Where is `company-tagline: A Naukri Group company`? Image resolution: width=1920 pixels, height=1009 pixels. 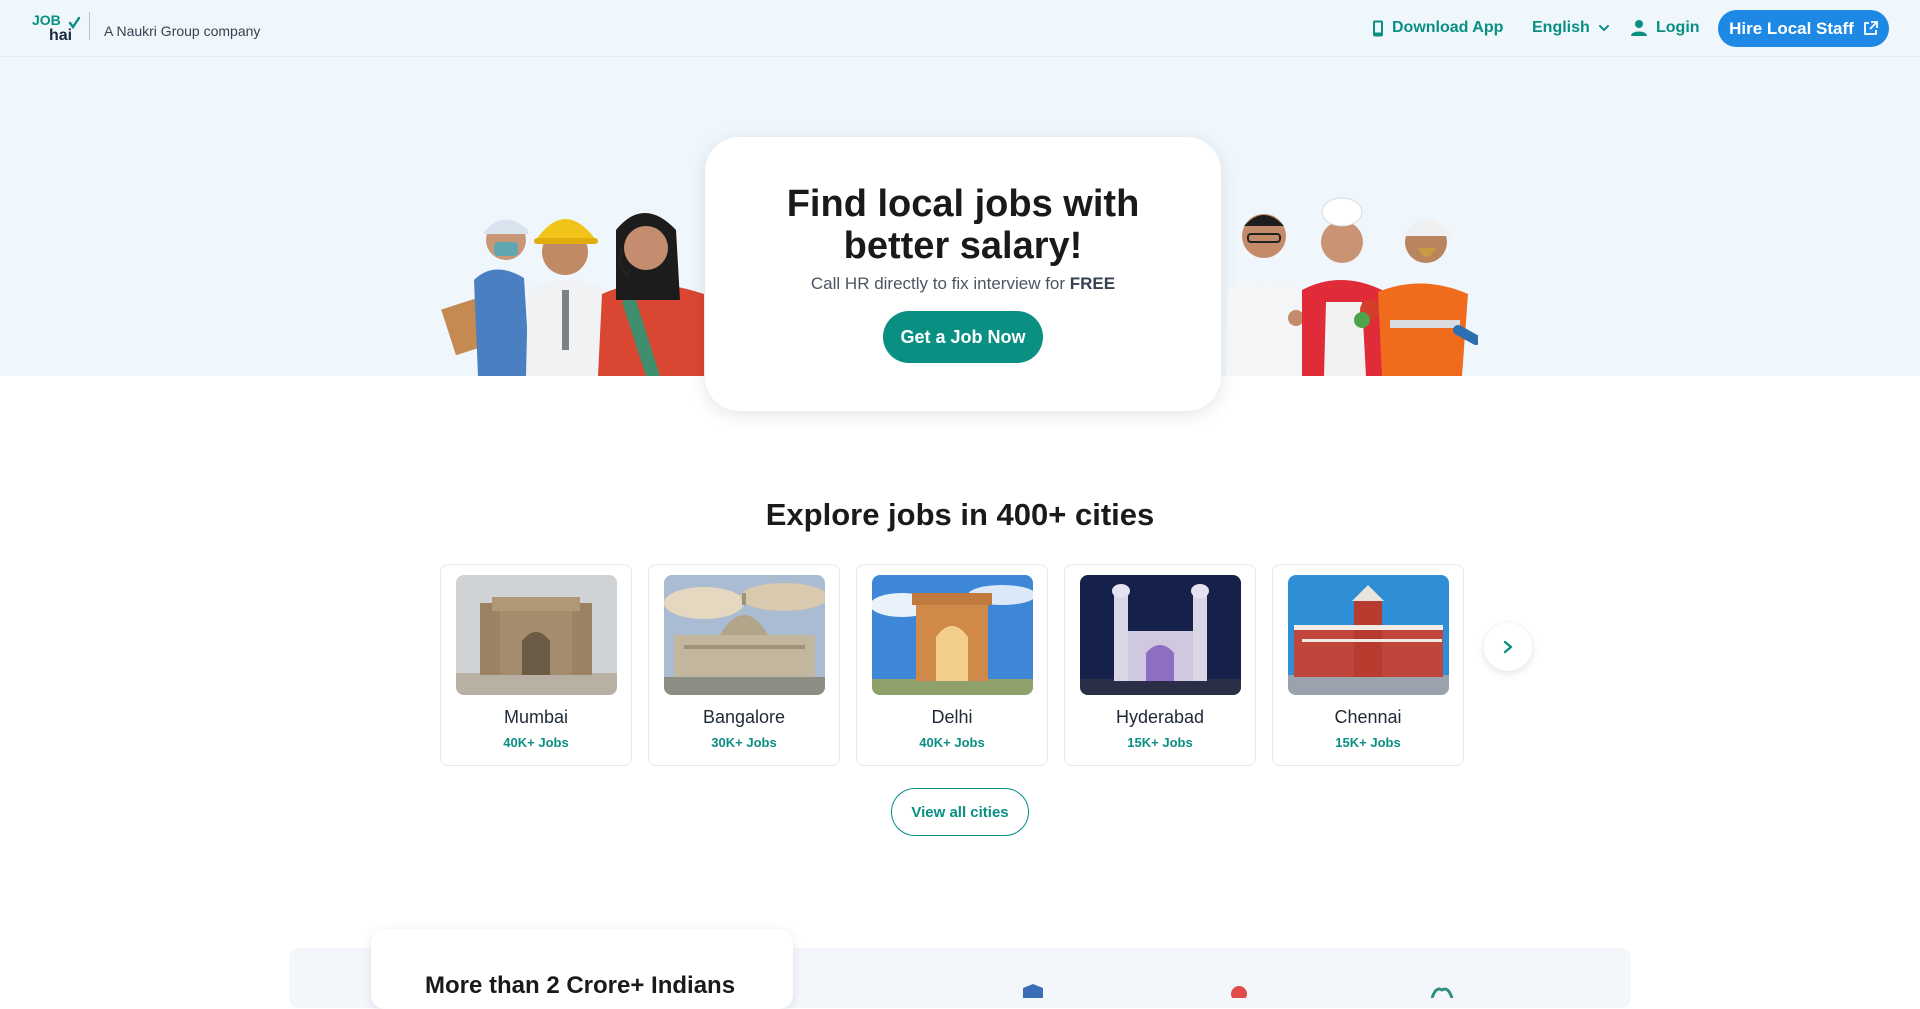
company-tagline: A Naukri Group company is located at coordinates (182, 31).